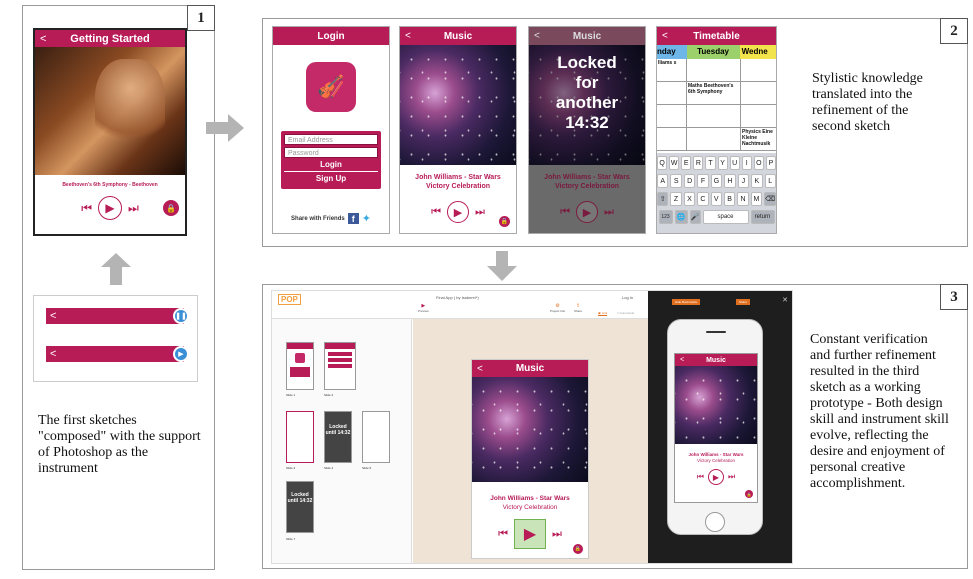 This screenshot has width=973, height=579. Describe the element at coordinates (318, 218) in the screenshot. I see `share-label: Share with Friends` at that location.